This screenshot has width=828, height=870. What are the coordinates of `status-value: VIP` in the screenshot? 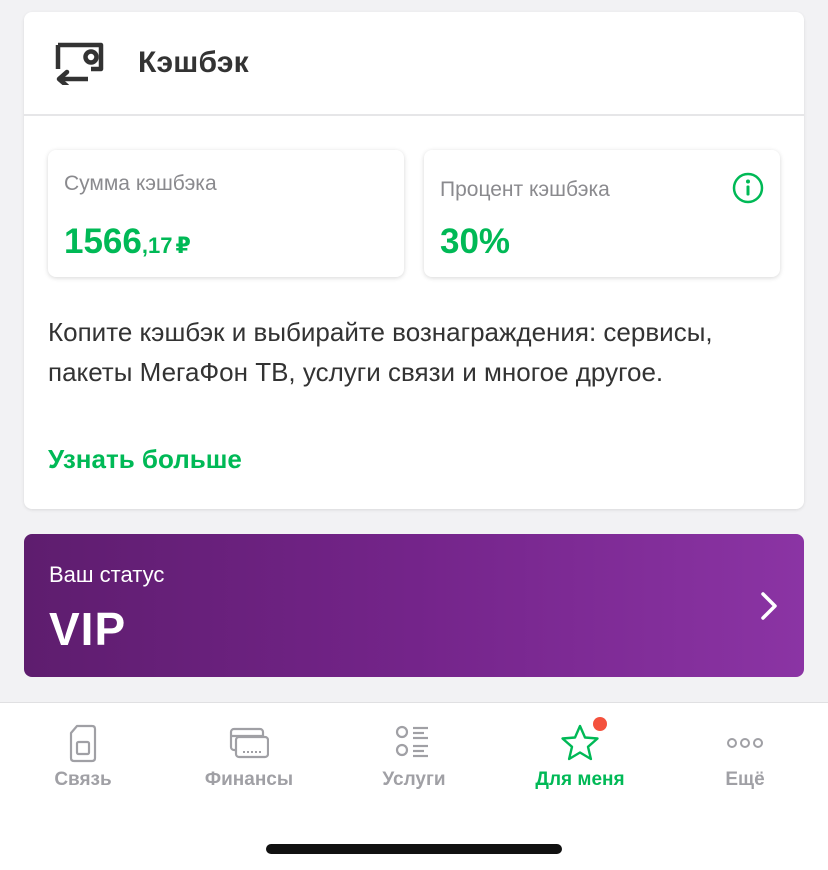 It's located at (88, 629).